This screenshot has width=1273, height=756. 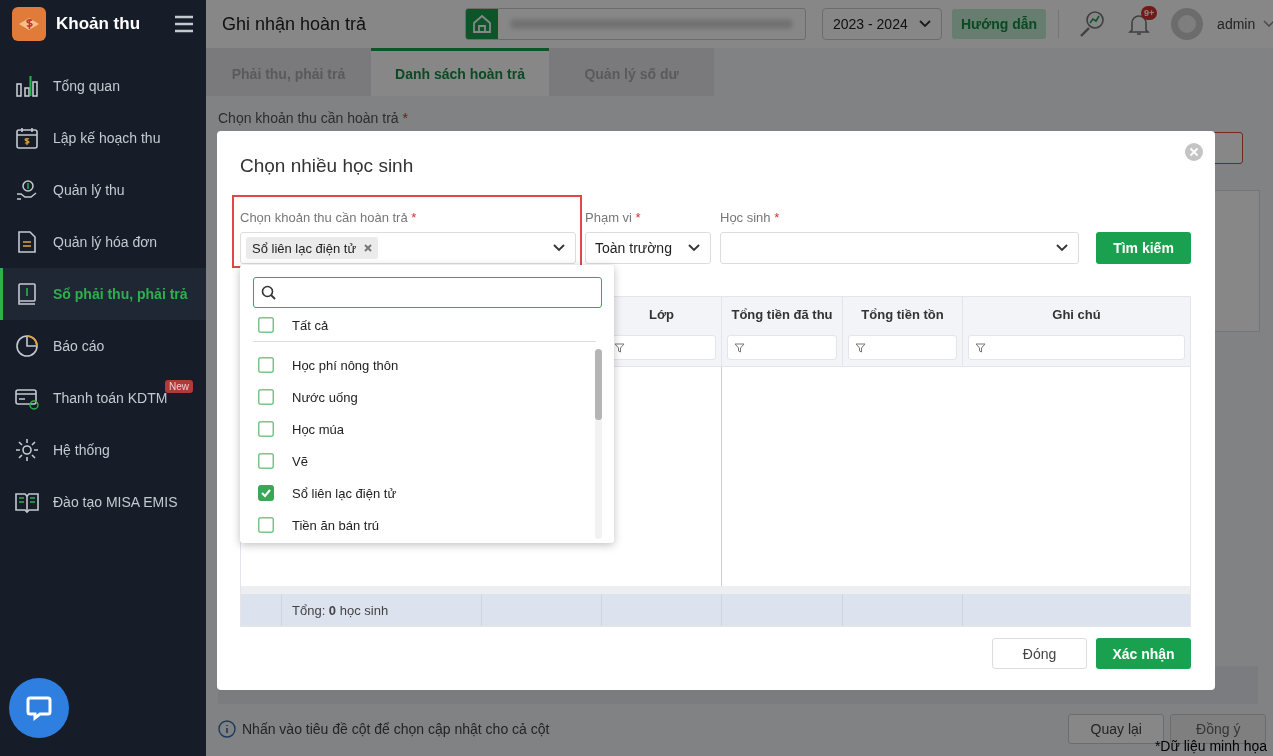 What do you see at coordinates (648, 248) in the screenshot?
I see `select-field: Toàn trường` at bounding box center [648, 248].